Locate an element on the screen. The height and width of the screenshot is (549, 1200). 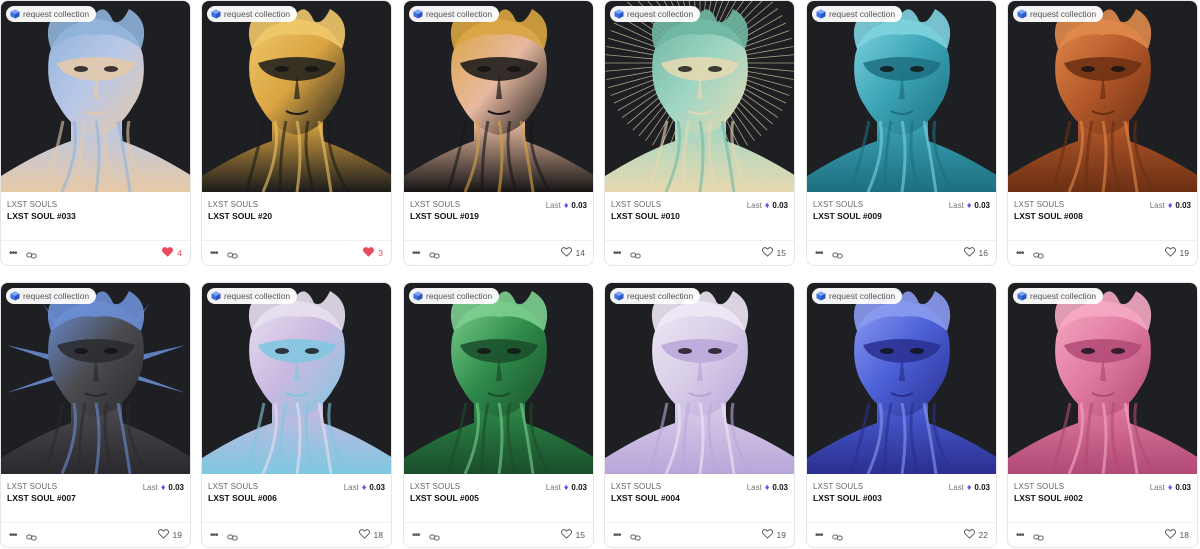
nft-title: LXST SOUL #005 is located at coordinates (444, 498).